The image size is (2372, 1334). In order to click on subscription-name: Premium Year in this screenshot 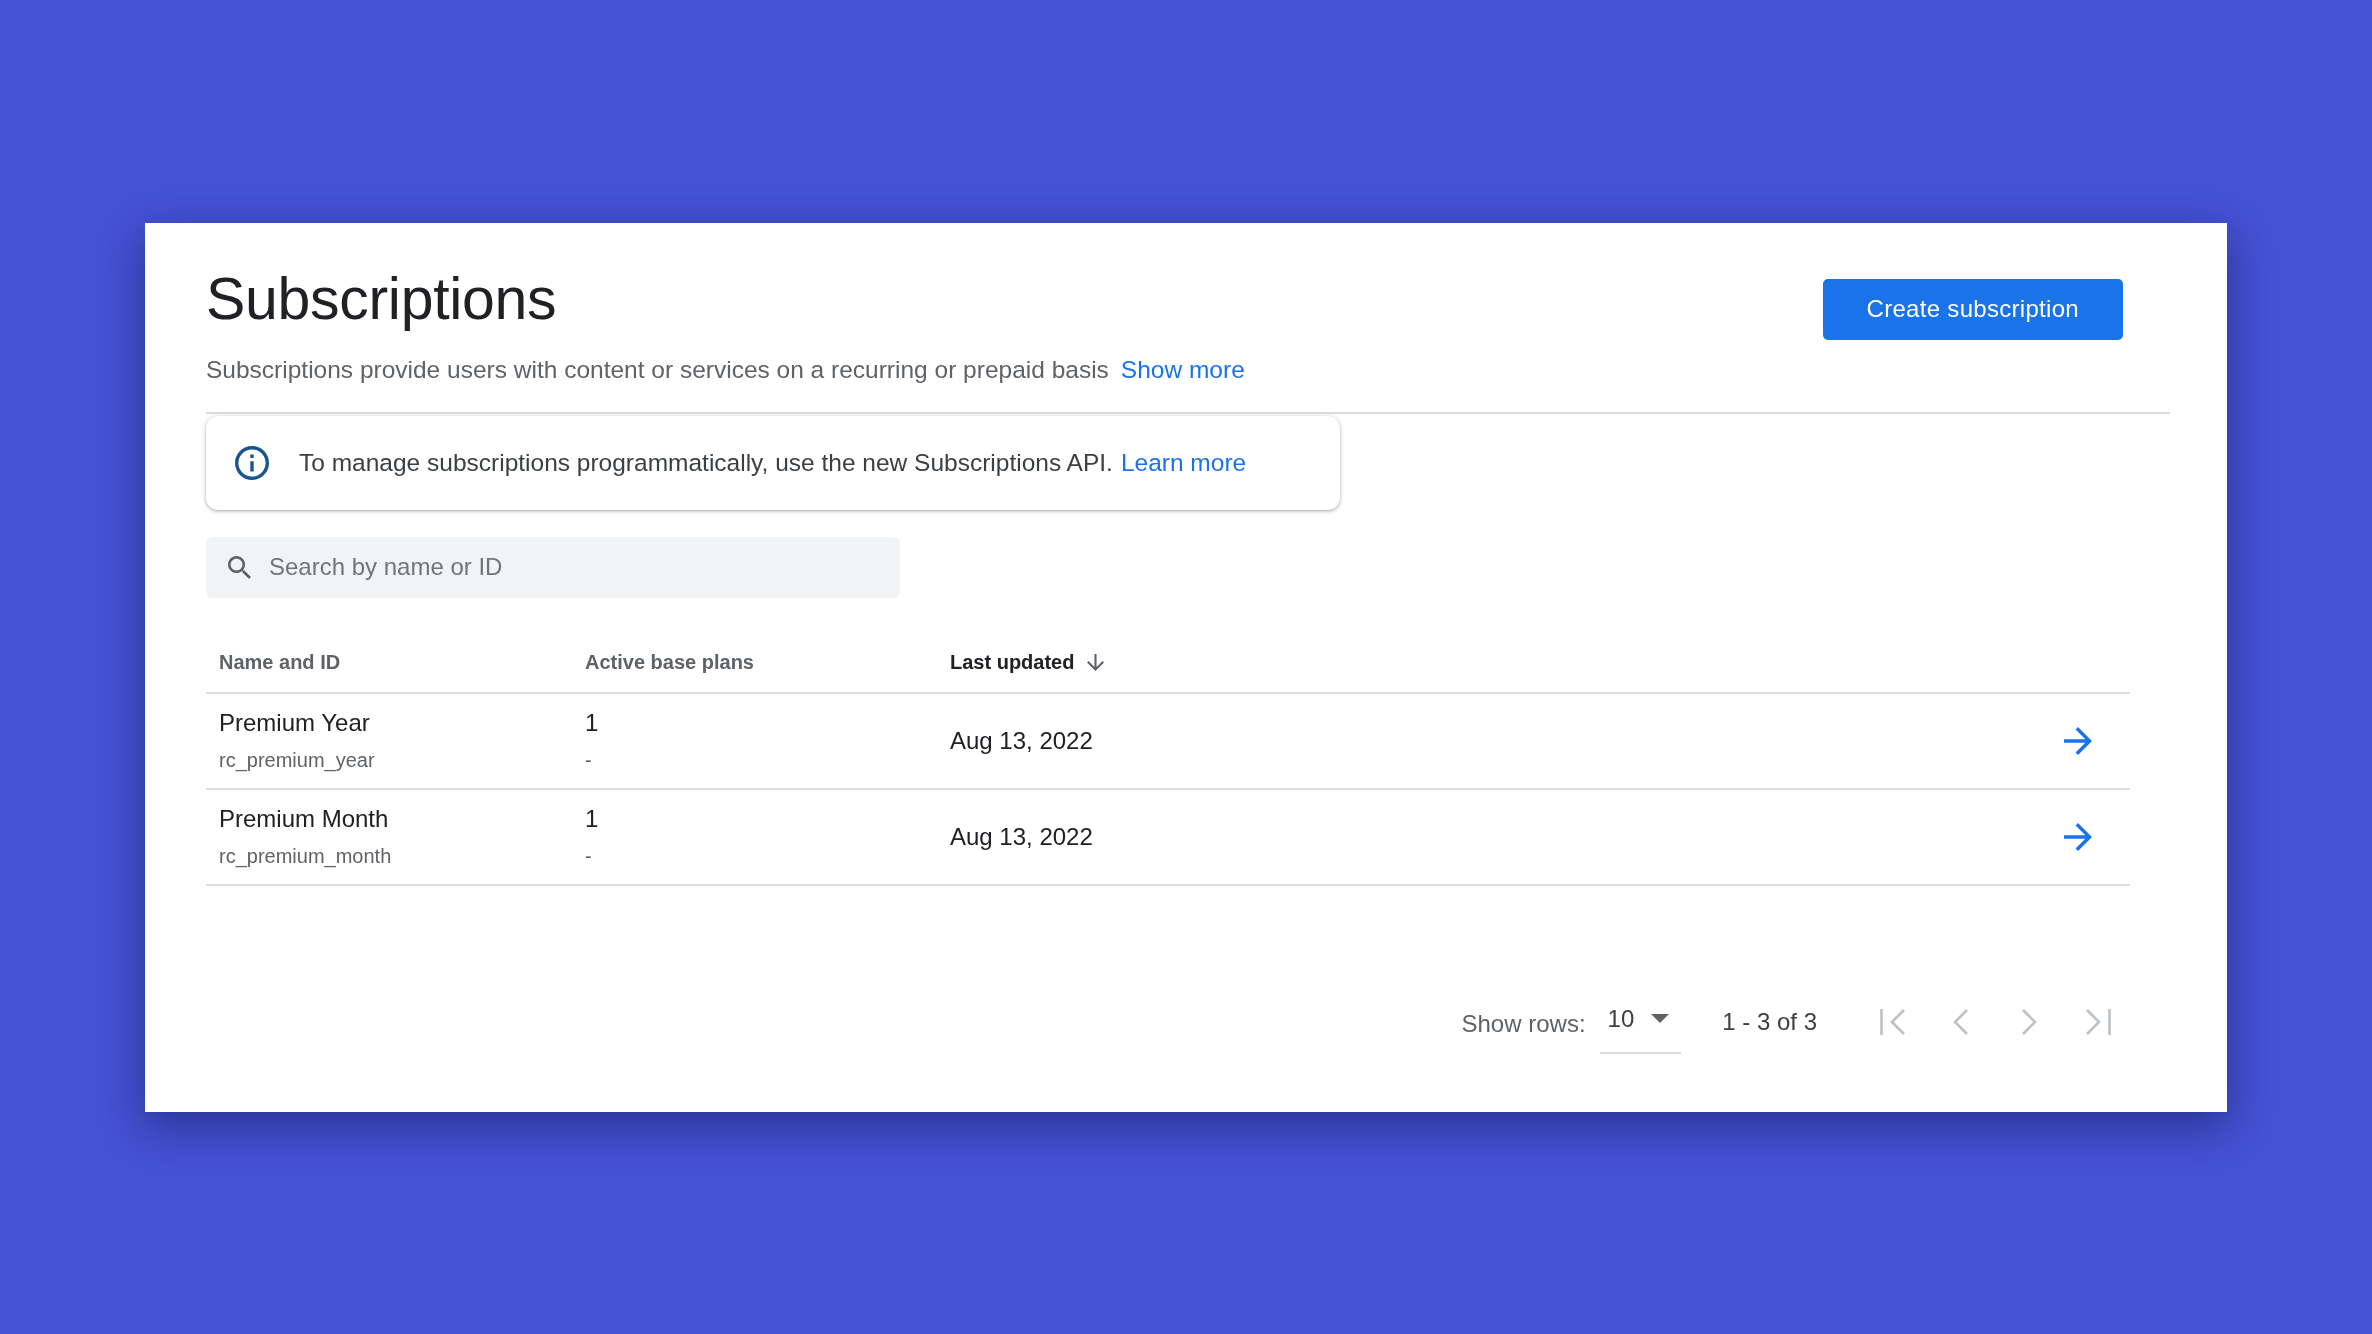, I will do `click(294, 722)`.